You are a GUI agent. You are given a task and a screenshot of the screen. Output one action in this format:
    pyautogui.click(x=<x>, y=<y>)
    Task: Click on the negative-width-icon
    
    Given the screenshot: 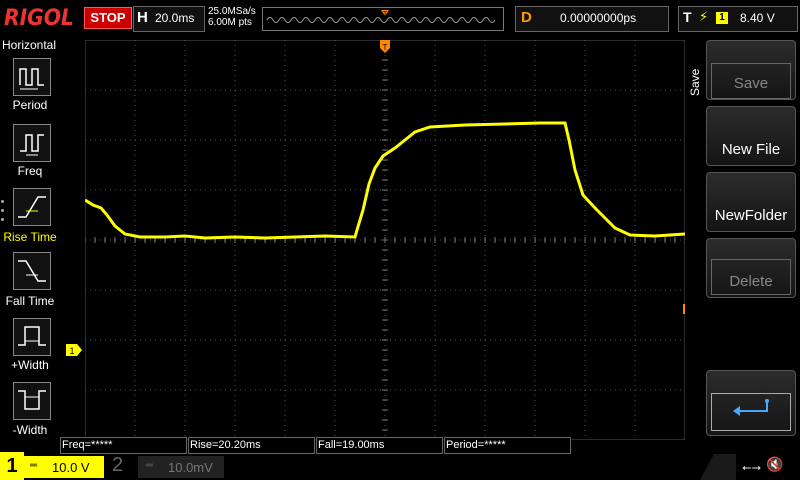 What is the action you would take?
    pyautogui.click(x=32, y=401)
    